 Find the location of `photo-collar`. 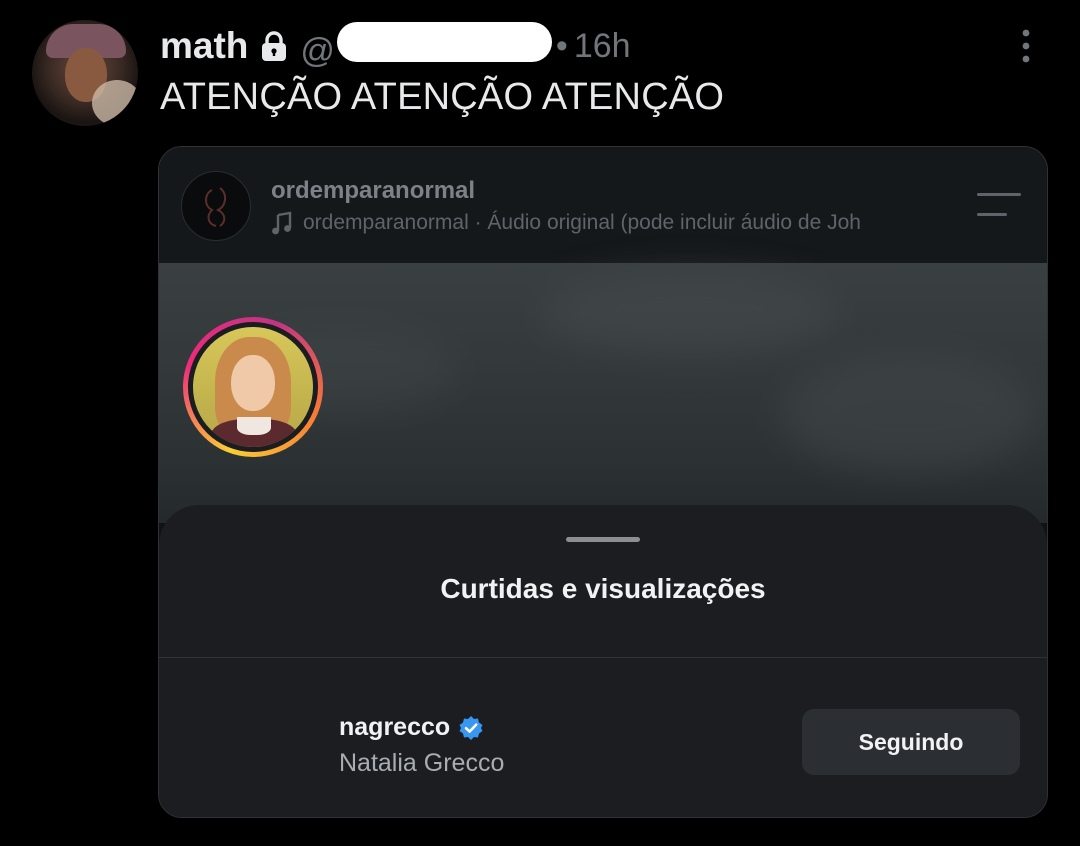

photo-collar is located at coordinates (254, 426).